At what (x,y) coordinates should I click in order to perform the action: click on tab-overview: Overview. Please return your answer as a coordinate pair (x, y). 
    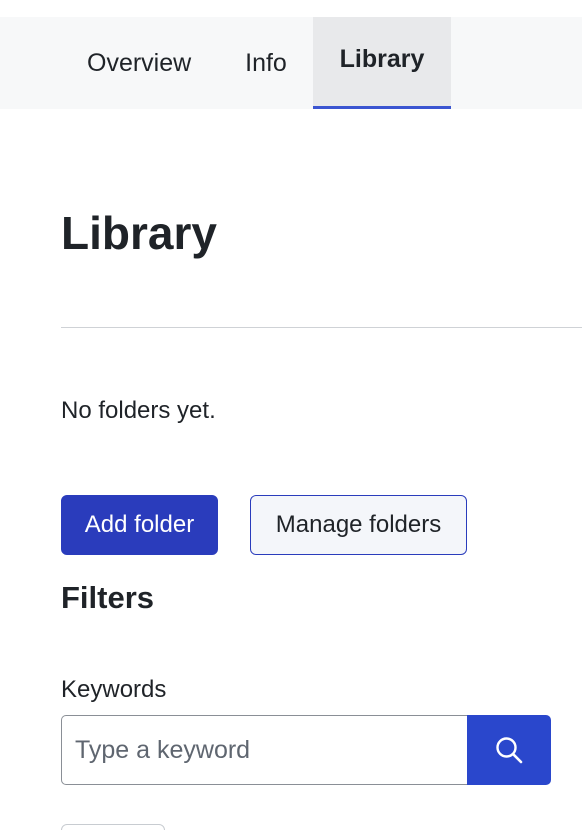
    Looking at the image, I should click on (140, 63).